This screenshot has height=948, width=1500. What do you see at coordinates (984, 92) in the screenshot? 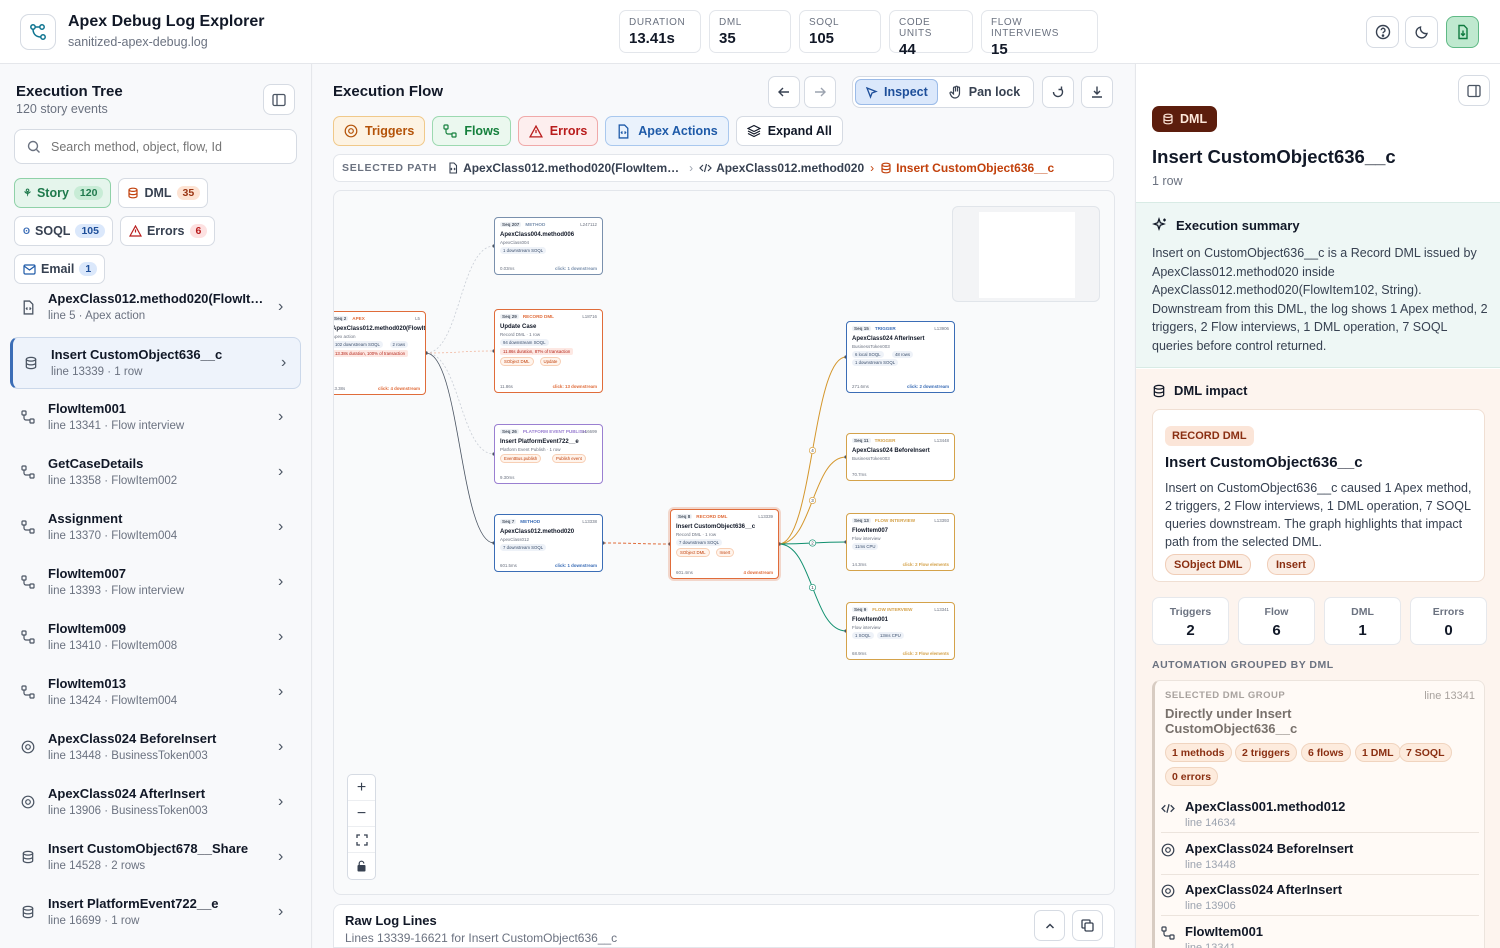
I see `pan-lock-button: Pan lock` at bounding box center [984, 92].